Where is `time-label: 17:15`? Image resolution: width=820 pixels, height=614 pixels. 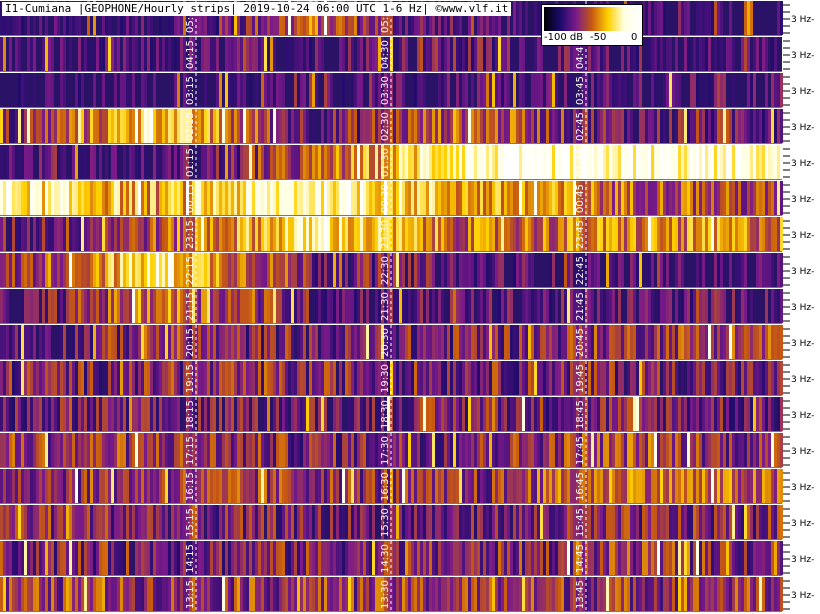 time-label: 17:15 is located at coordinates (190, 450).